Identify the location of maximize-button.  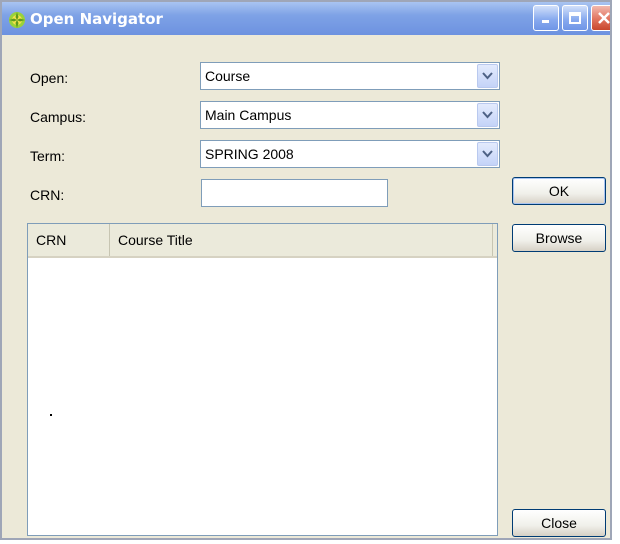
(575, 18).